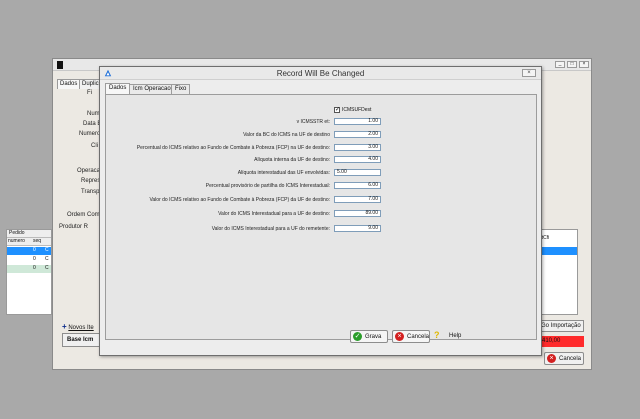 Image resolution: width=640 pixels, height=419 pixels. I want to click on save-button: ✓ Grava, so click(369, 336).